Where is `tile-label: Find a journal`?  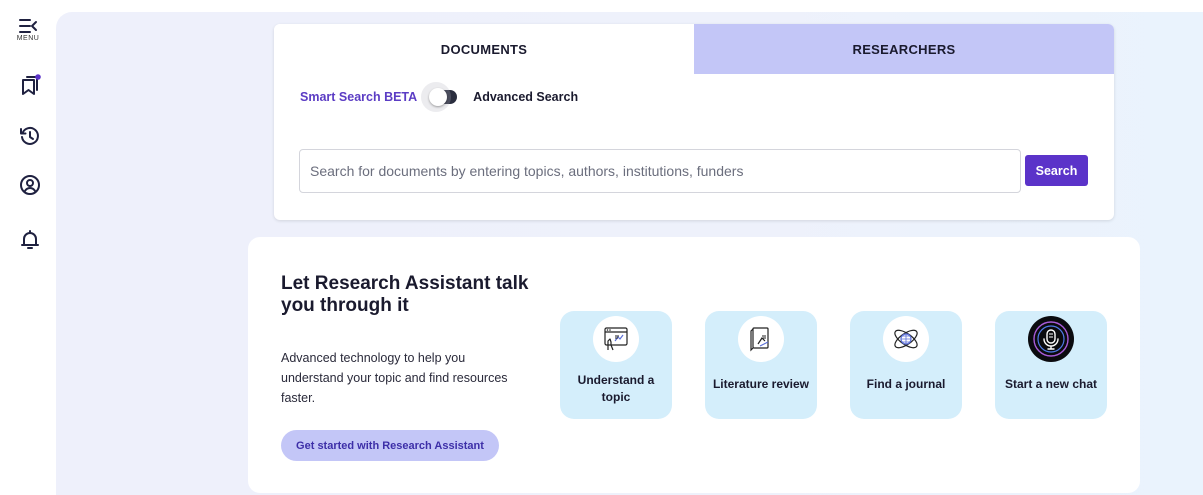 tile-label: Find a journal is located at coordinates (906, 384).